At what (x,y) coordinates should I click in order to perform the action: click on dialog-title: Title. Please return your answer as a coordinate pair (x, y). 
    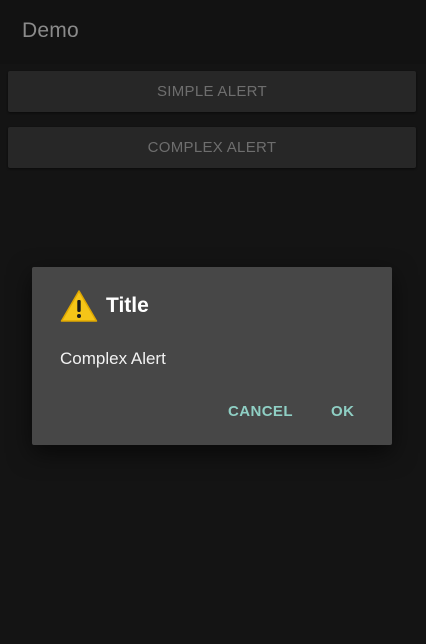
    Looking at the image, I should click on (127, 305).